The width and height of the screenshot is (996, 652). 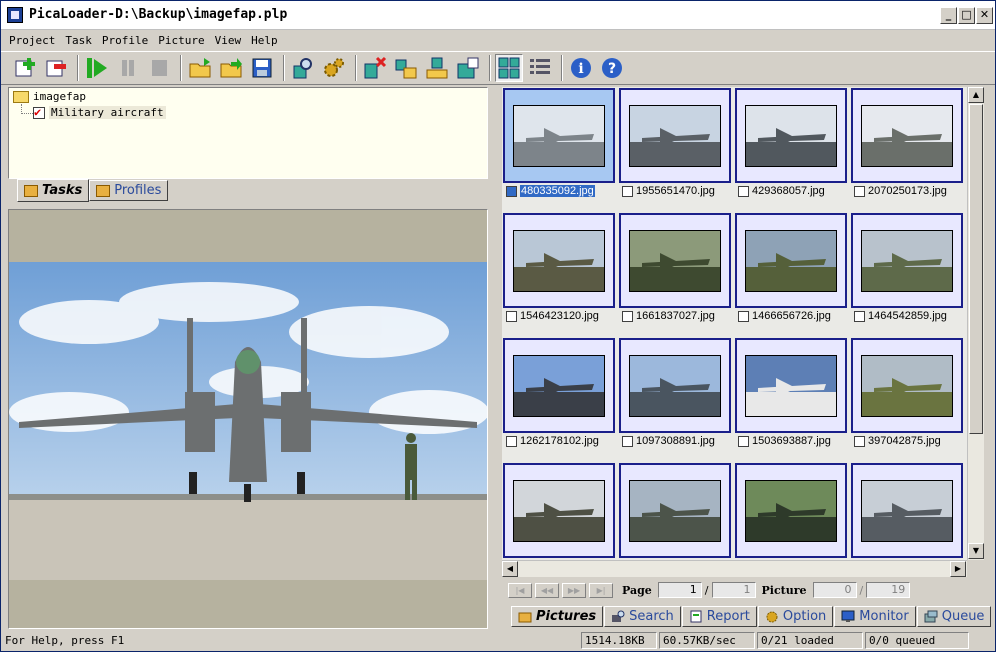 What do you see at coordinates (907, 441) in the screenshot?
I see `thumbnail-label: 397042875.jpg` at bounding box center [907, 441].